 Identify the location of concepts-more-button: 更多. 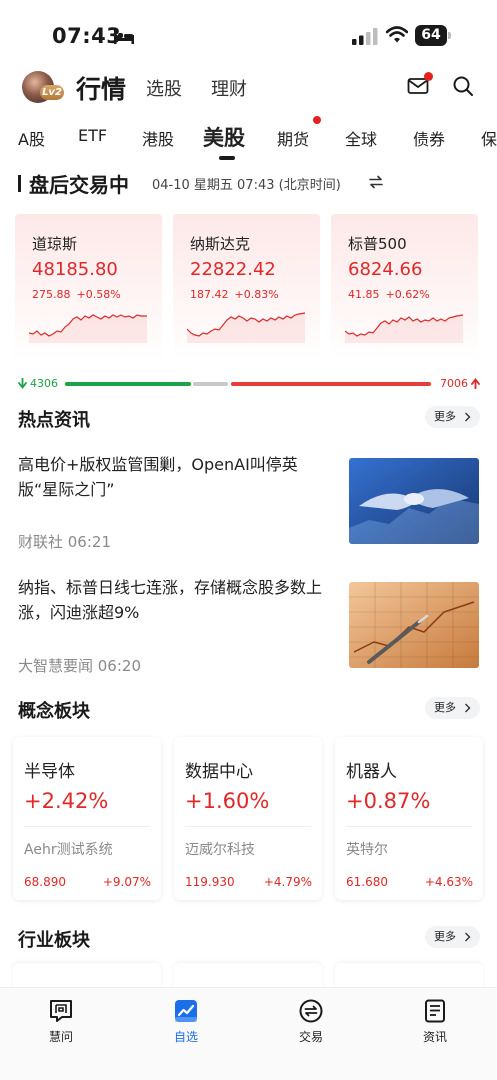
(452, 708).